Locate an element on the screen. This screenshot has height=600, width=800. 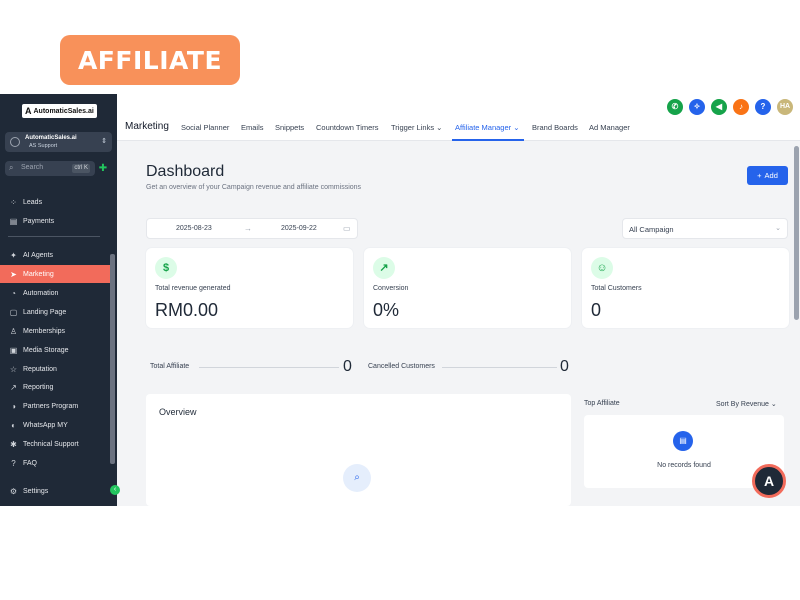
phone-icon: ✆ is located at coordinates (675, 107).